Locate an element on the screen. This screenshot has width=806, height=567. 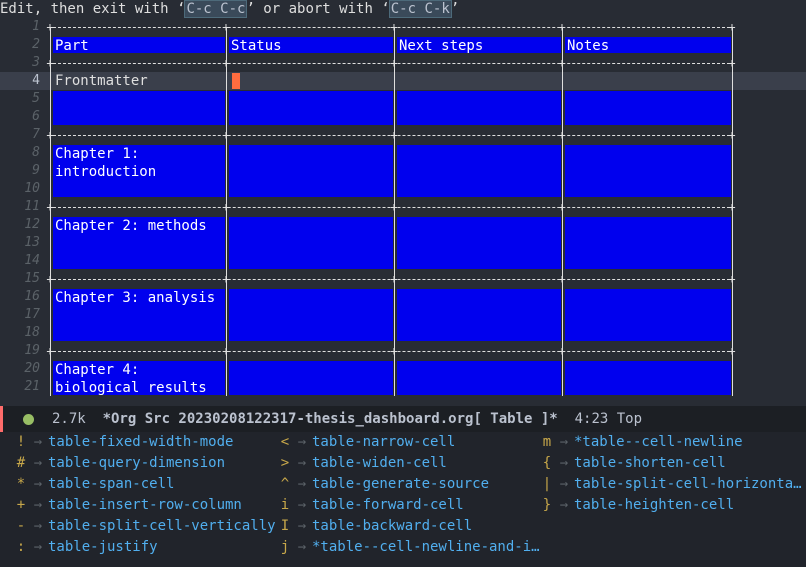
abort-keybinding: C-c C-k is located at coordinates (420, 9).